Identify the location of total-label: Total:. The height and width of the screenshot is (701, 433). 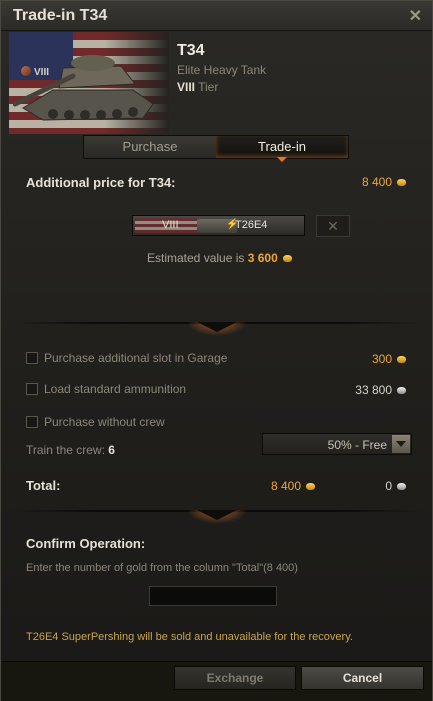
(43, 485).